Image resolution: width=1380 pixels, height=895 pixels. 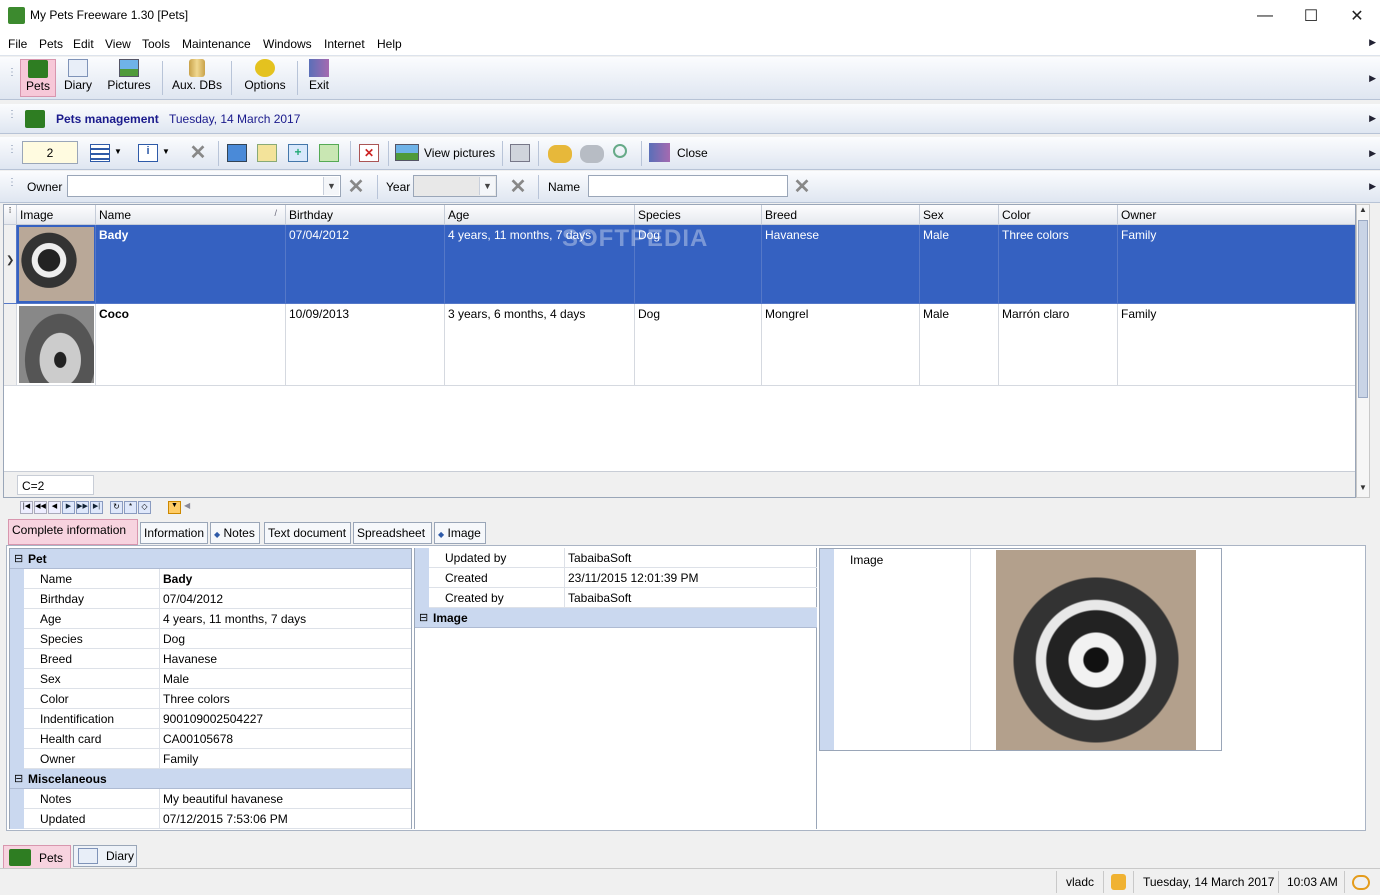 I want to click on property-row: Indentification 900109002504227, so click(x=210, y=719).